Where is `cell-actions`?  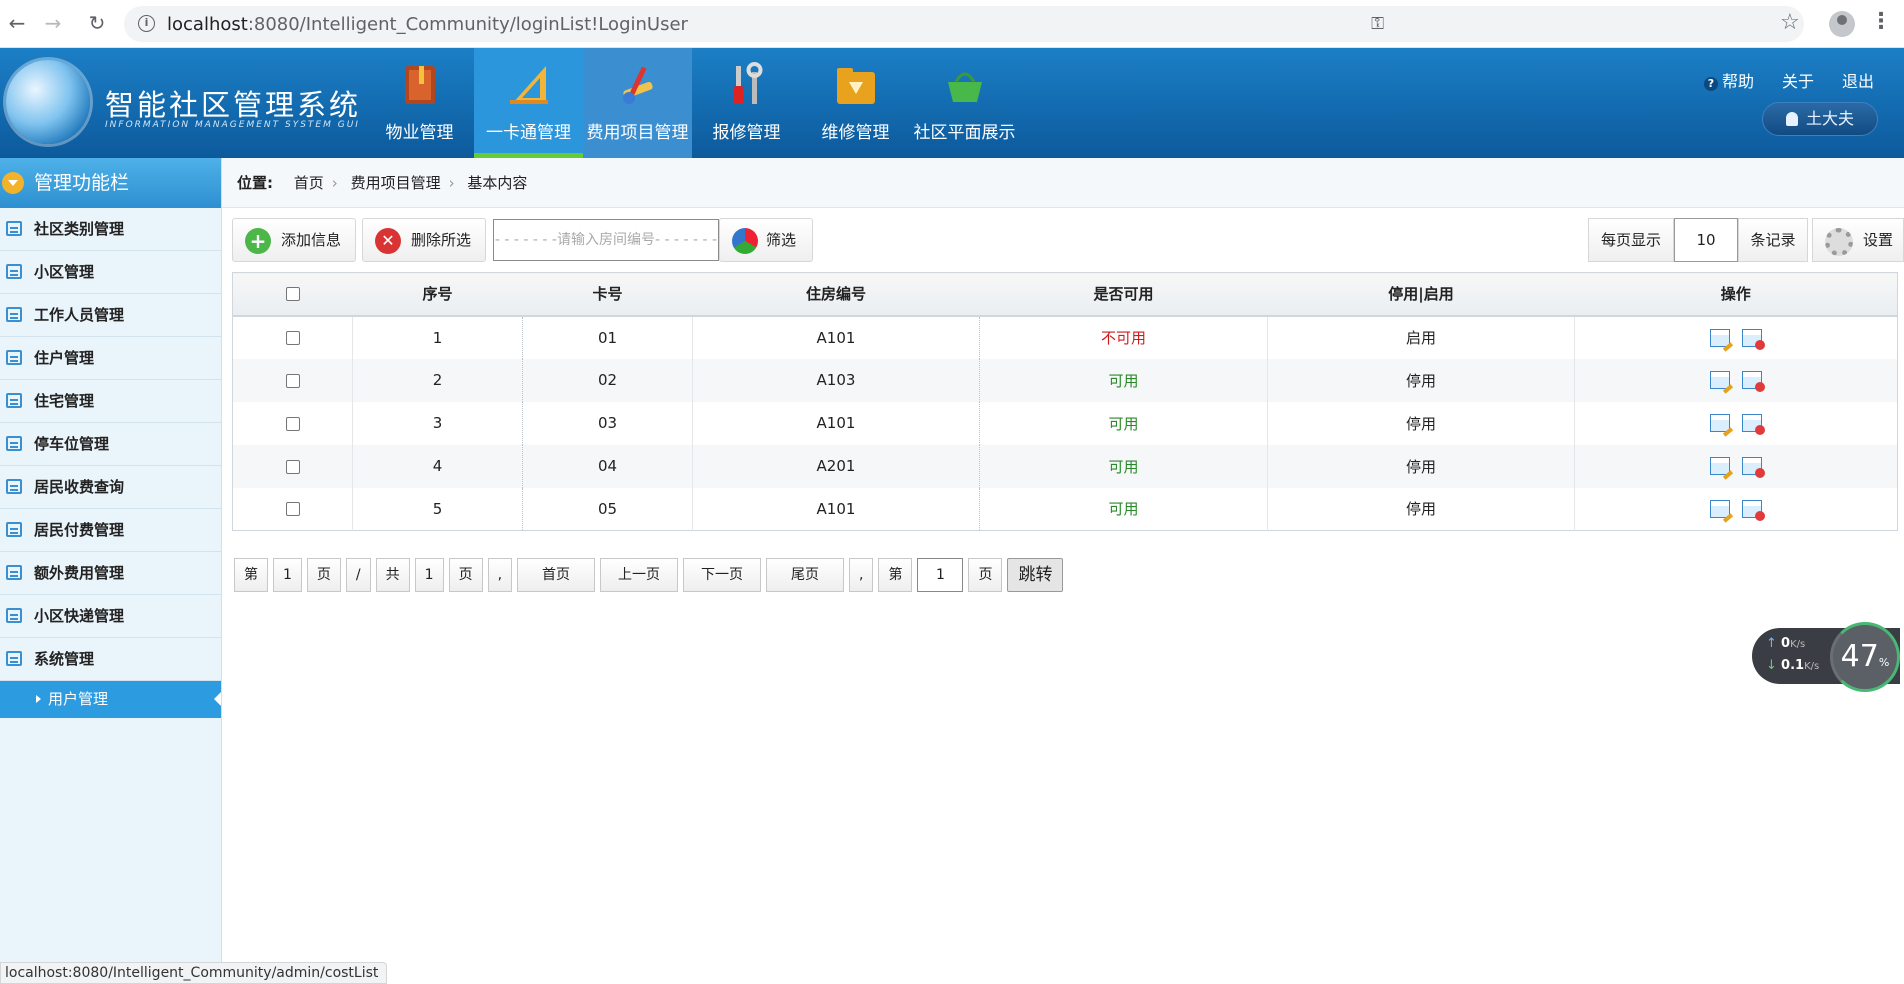
cell-actions is located at coordinates (1736, 423).